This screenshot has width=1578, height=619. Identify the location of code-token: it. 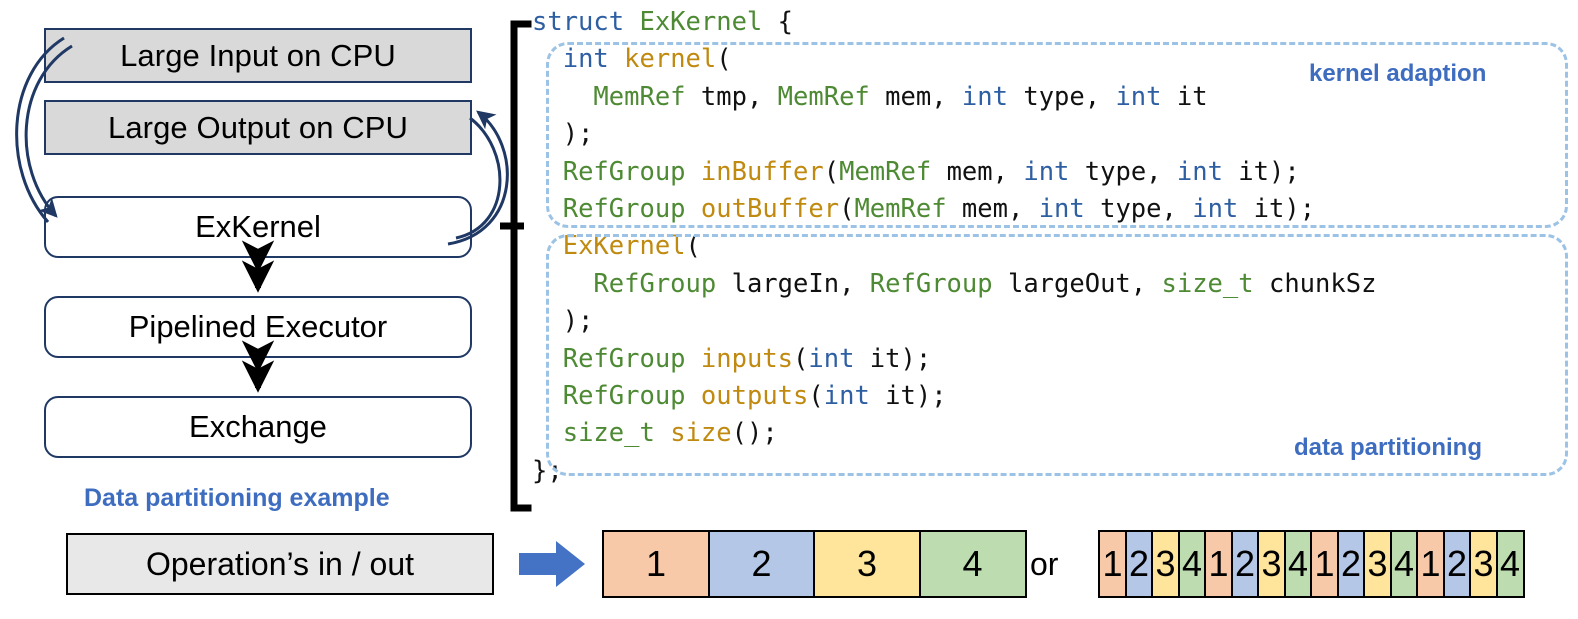
(1184, 96).